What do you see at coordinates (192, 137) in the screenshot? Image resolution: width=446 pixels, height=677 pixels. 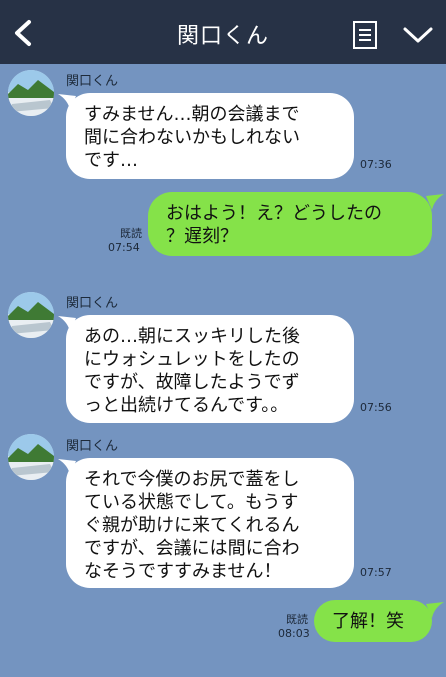 I see `message-line: 間に合わないかもしれない` at bounding box center [192, 137].